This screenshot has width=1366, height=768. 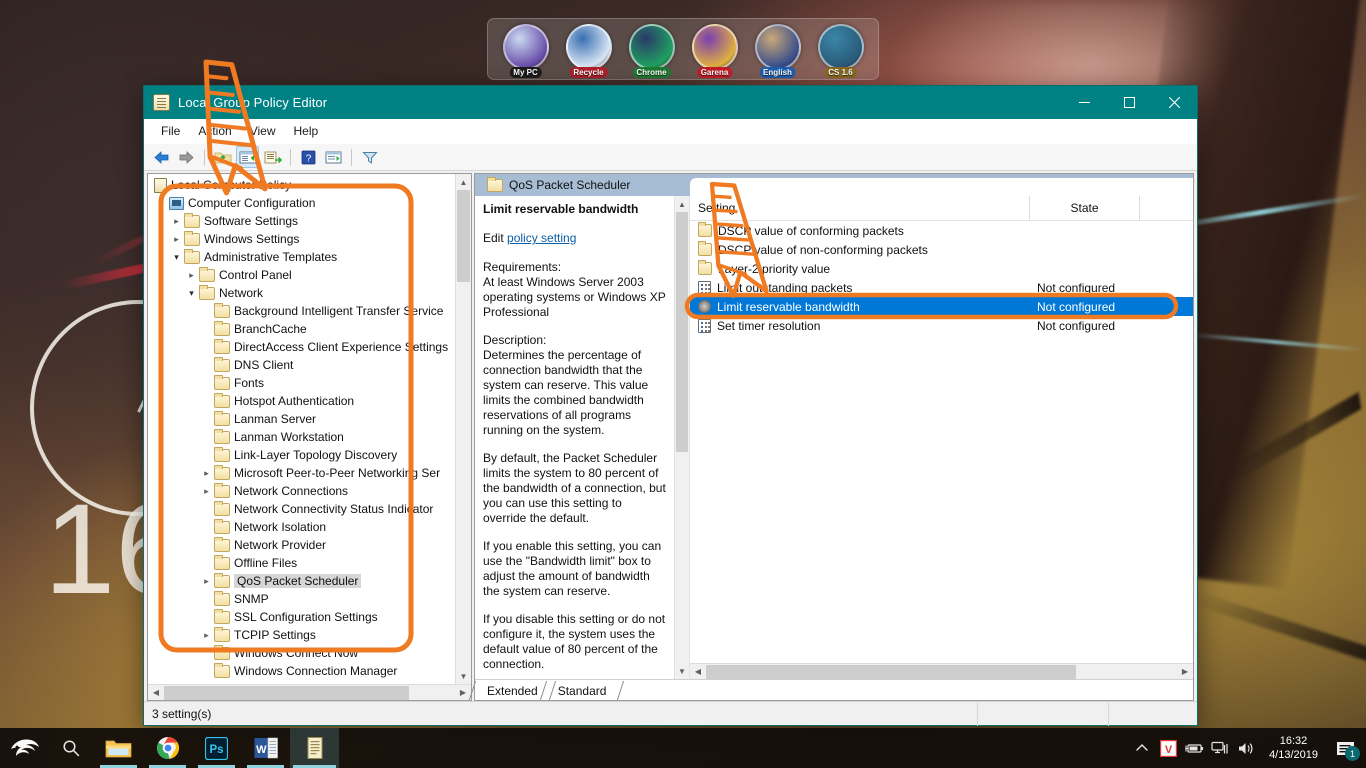 What do you see at coordinates (301, 545) in the screenshot?
I see `tree-item-network-provider: Network Provider` at bounding box center [301, 545].